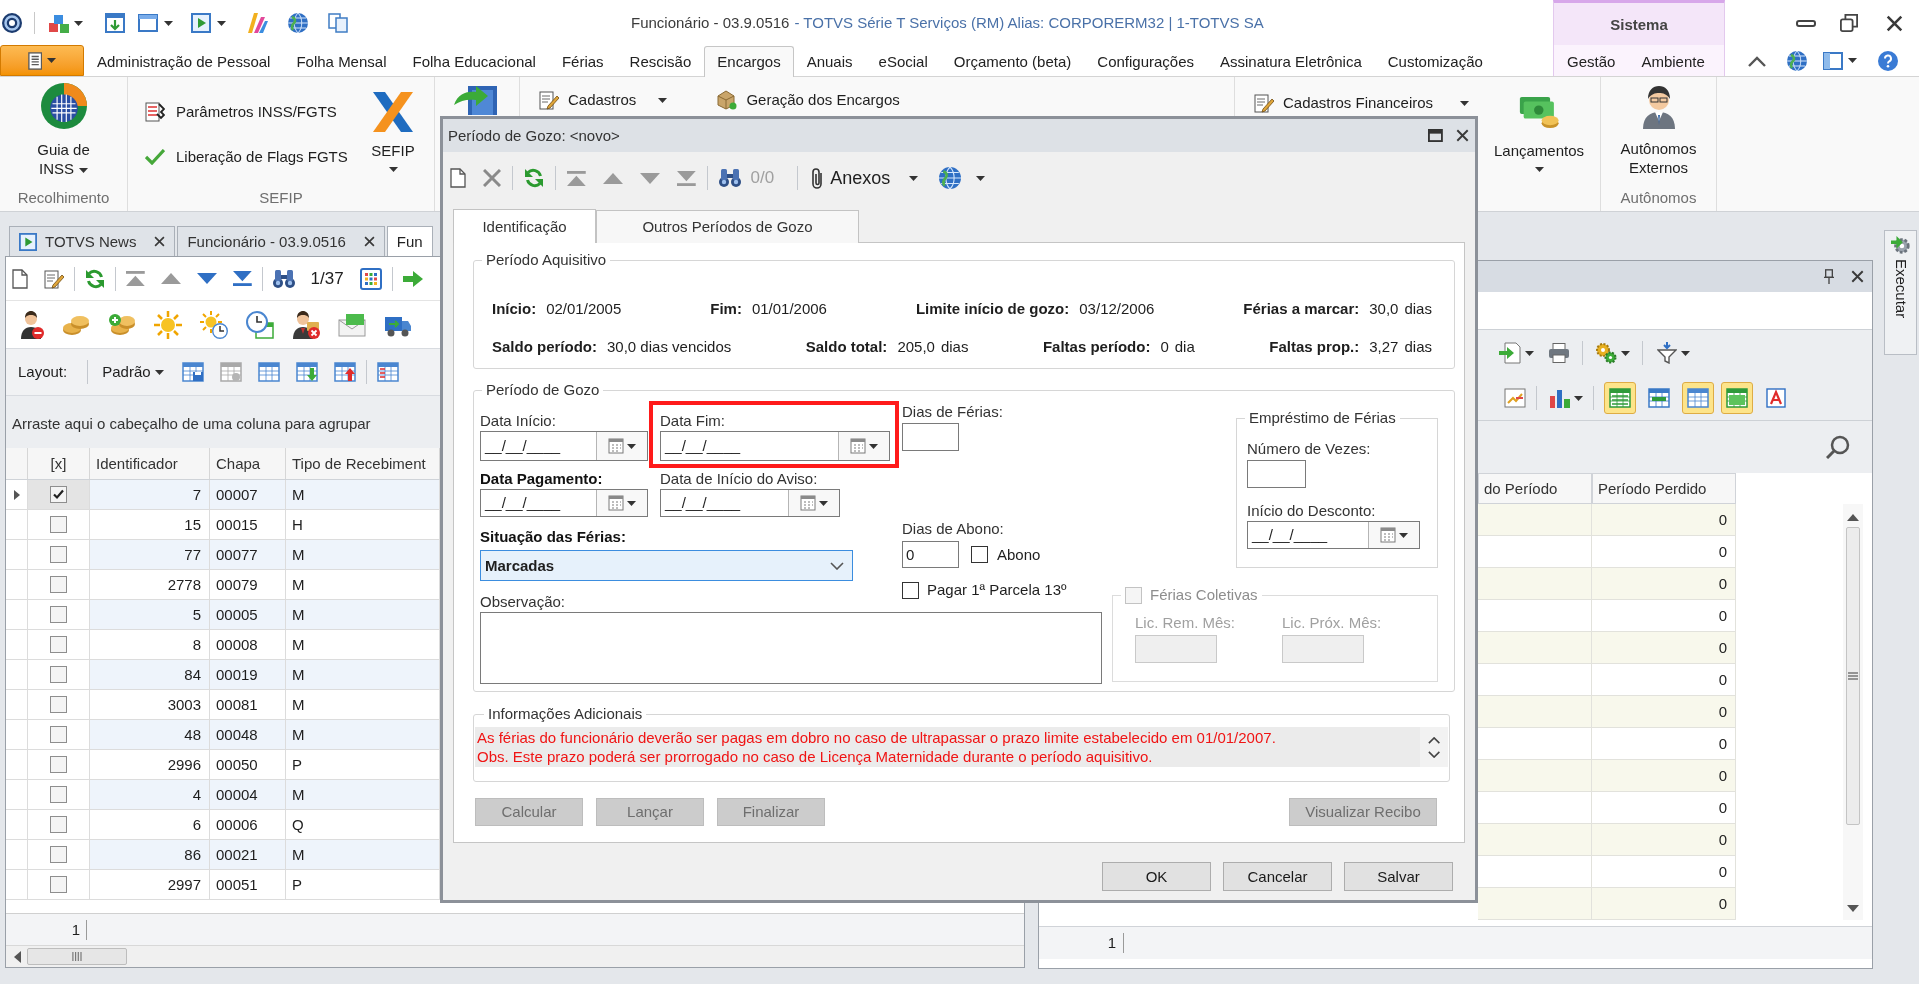  Describe the element at coordinates (524, 226) in the screenshot. I see `dialog-tab: Identificação` at that location.